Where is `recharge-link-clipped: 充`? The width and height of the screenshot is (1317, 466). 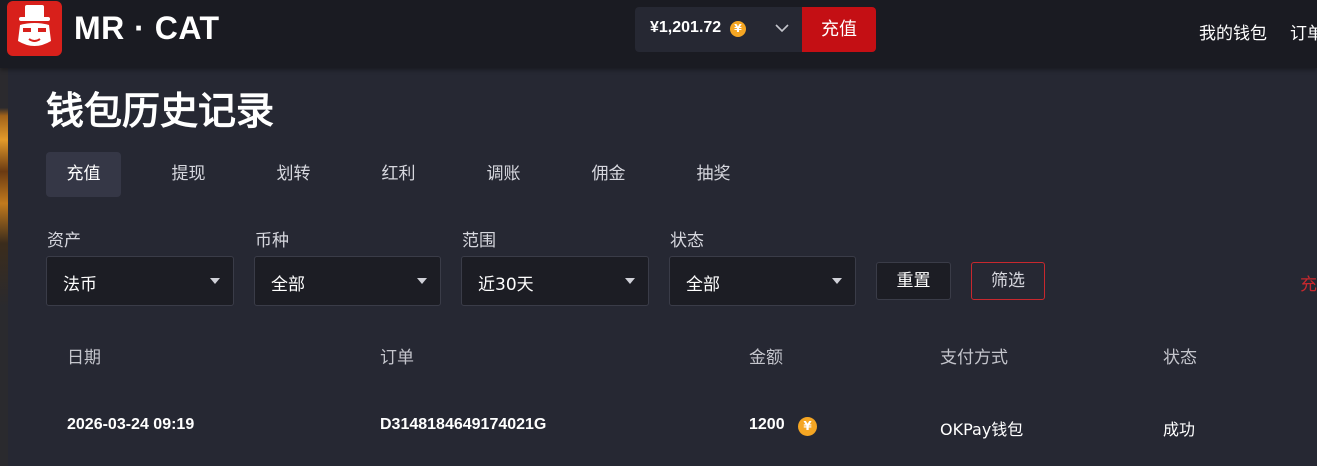 recharge-link-clipped: 充 is located at coordinates (1308, 282).